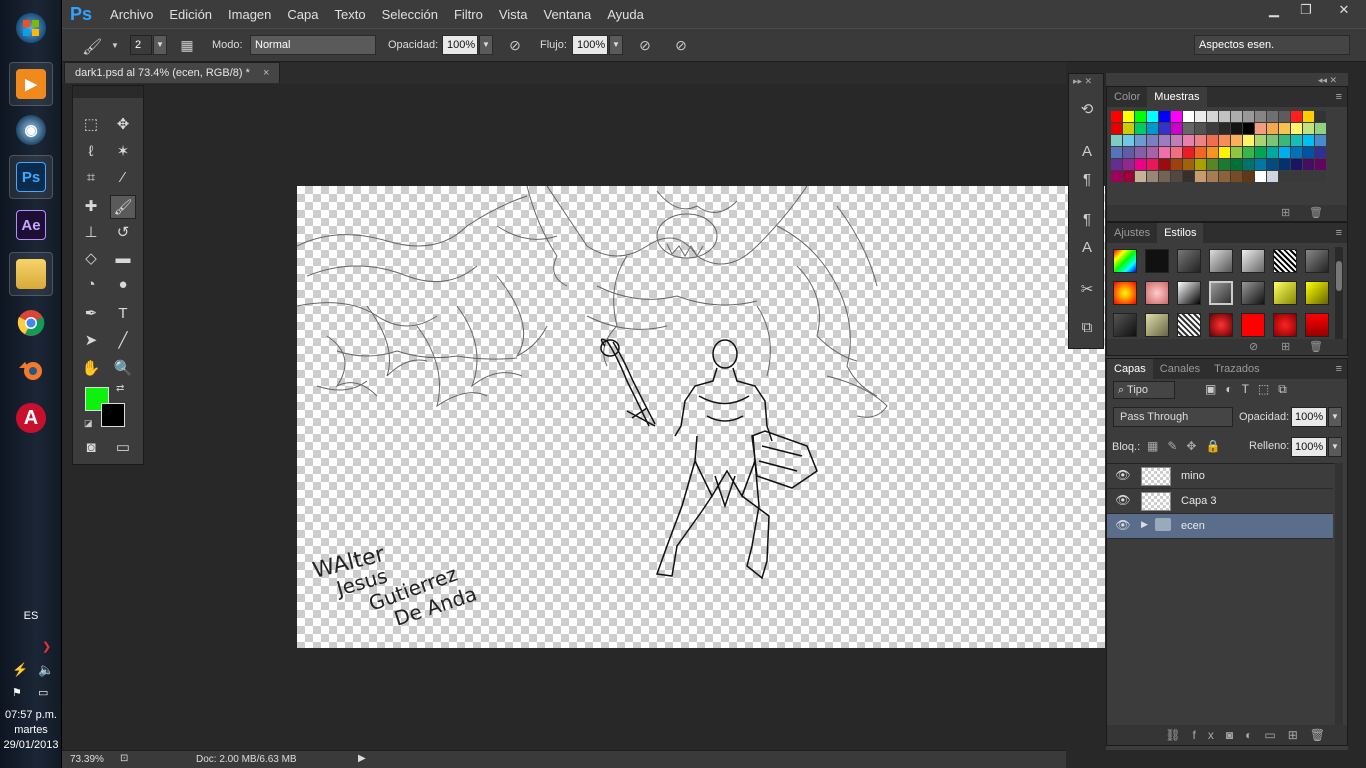 This screenshot has height=768, width=1366. What do you see at coordinates (645, 46) in the screenshot?
I see `airbrush-icon: ⊘` at bounding box center [645, 46].